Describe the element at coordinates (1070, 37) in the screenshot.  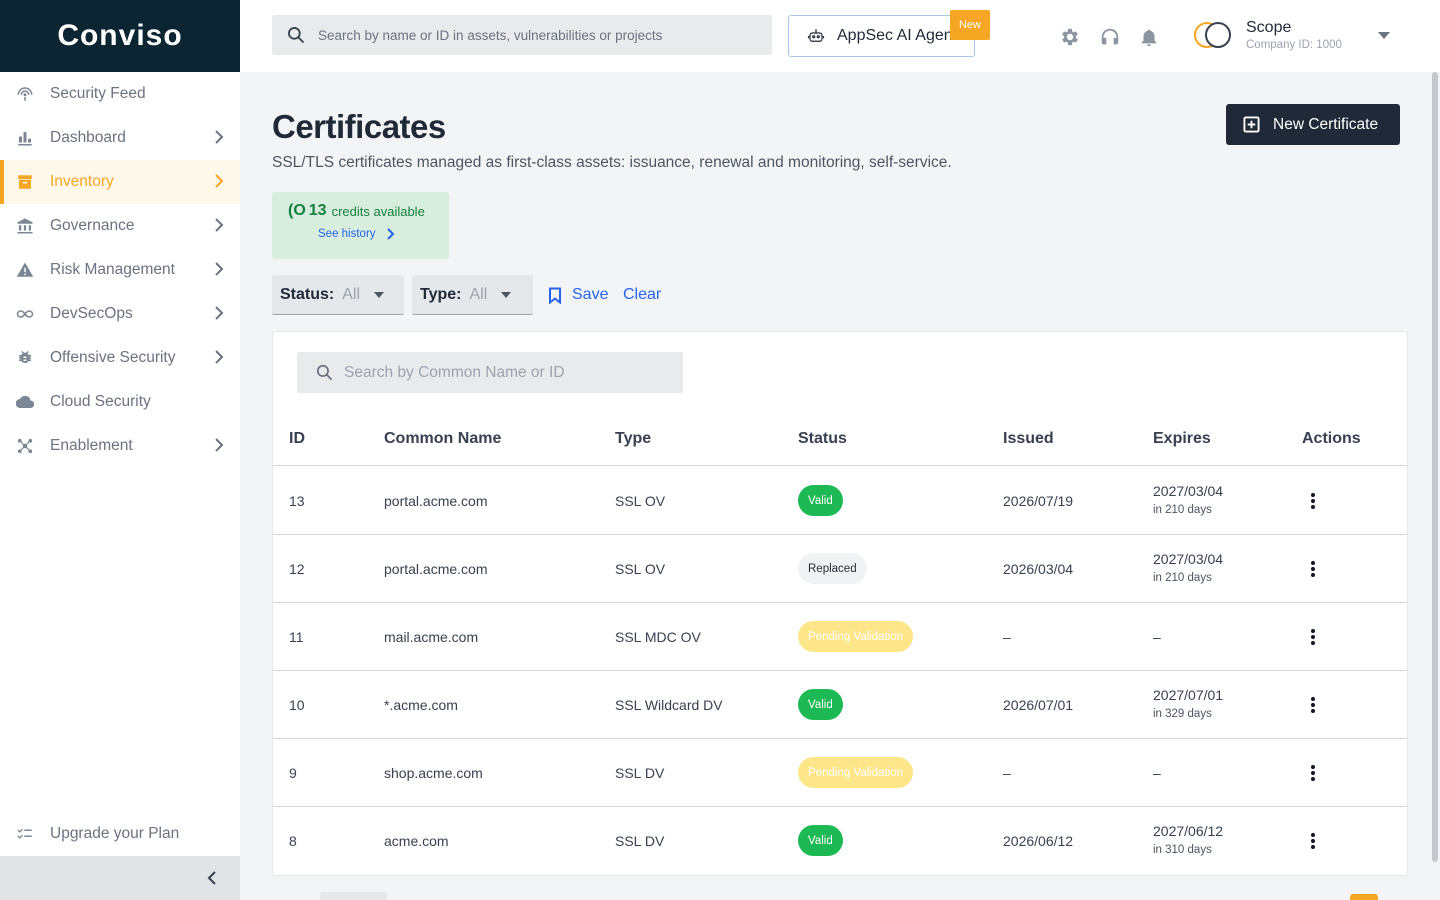
I see `gear-icon` at that location.